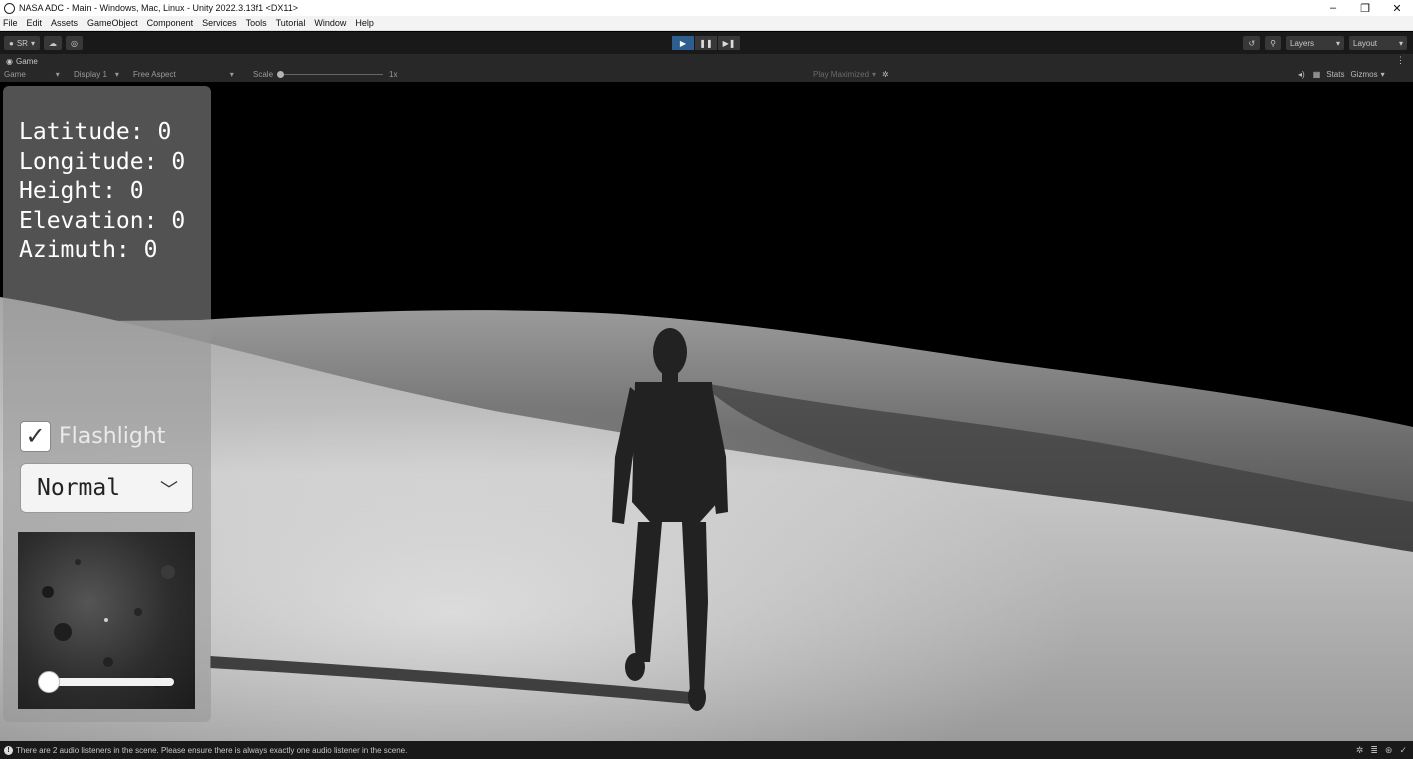  Describe the element at coordinates (49, 682) in the screenshot. I see `slider-knob` at that location.